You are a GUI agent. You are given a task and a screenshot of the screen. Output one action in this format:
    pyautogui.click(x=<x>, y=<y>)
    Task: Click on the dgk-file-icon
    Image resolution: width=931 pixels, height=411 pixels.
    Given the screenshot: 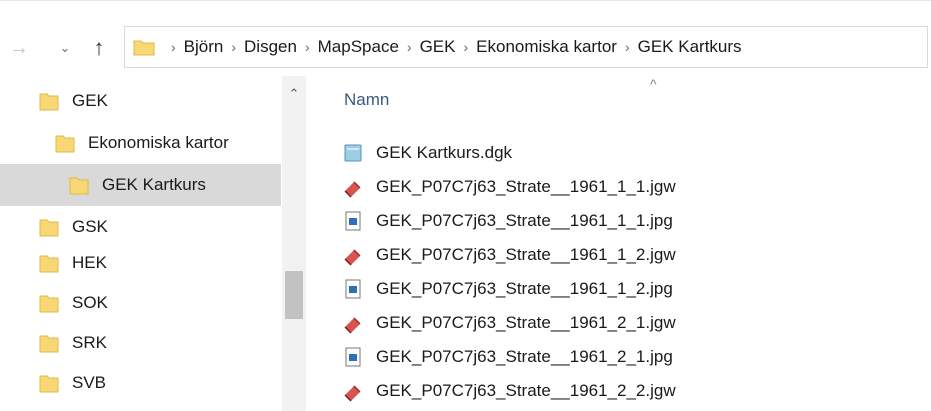 What is the action you would take?
    pyautogui.click(x=353, y=153)
    